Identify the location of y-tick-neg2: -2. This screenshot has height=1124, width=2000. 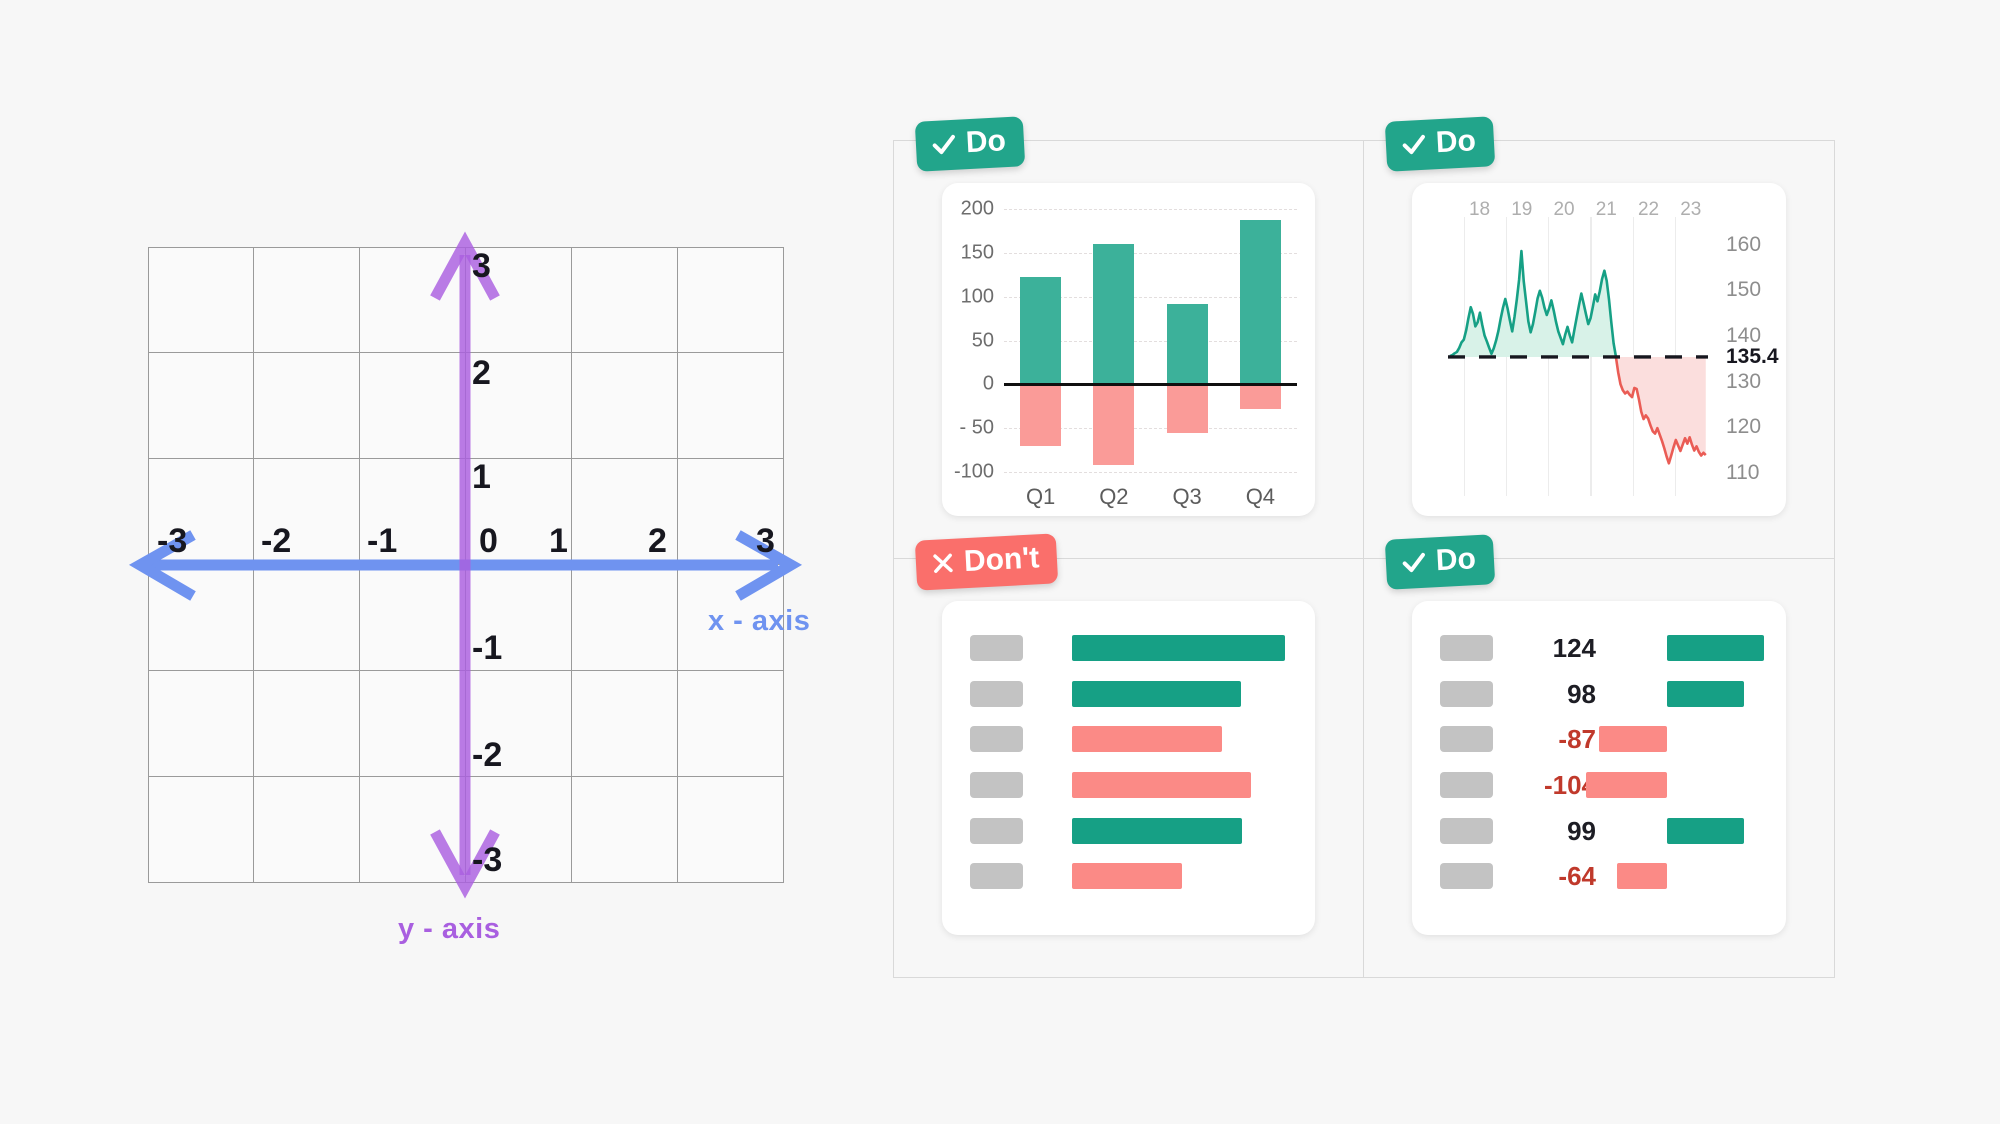
(487, 755).